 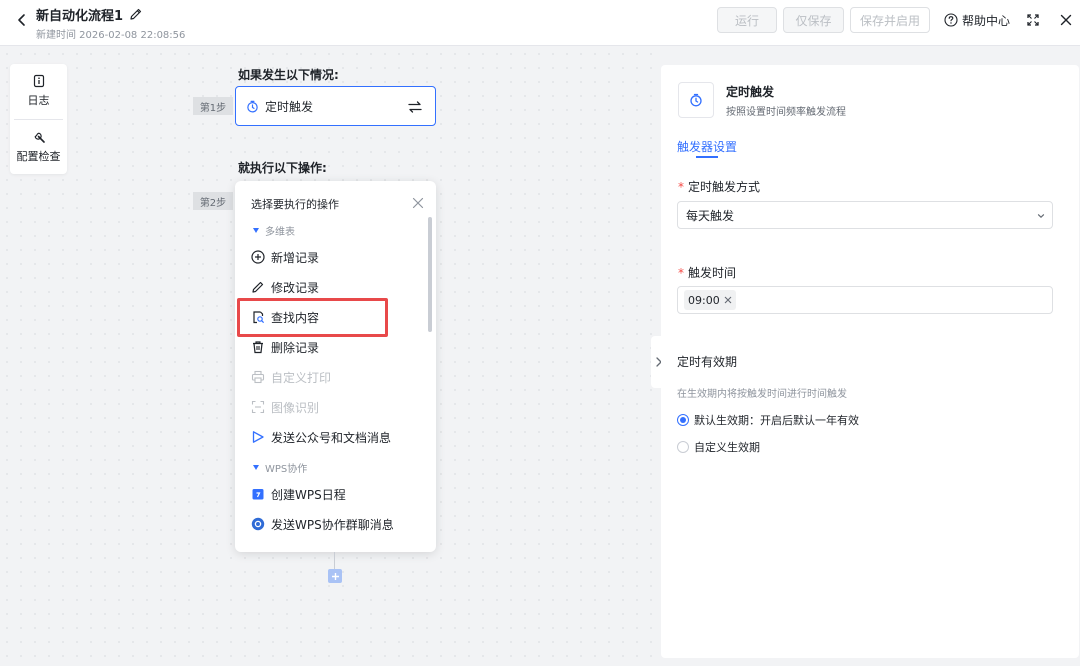 I want to click on trigger-card: 定时触发, so click(x=335, y=106).